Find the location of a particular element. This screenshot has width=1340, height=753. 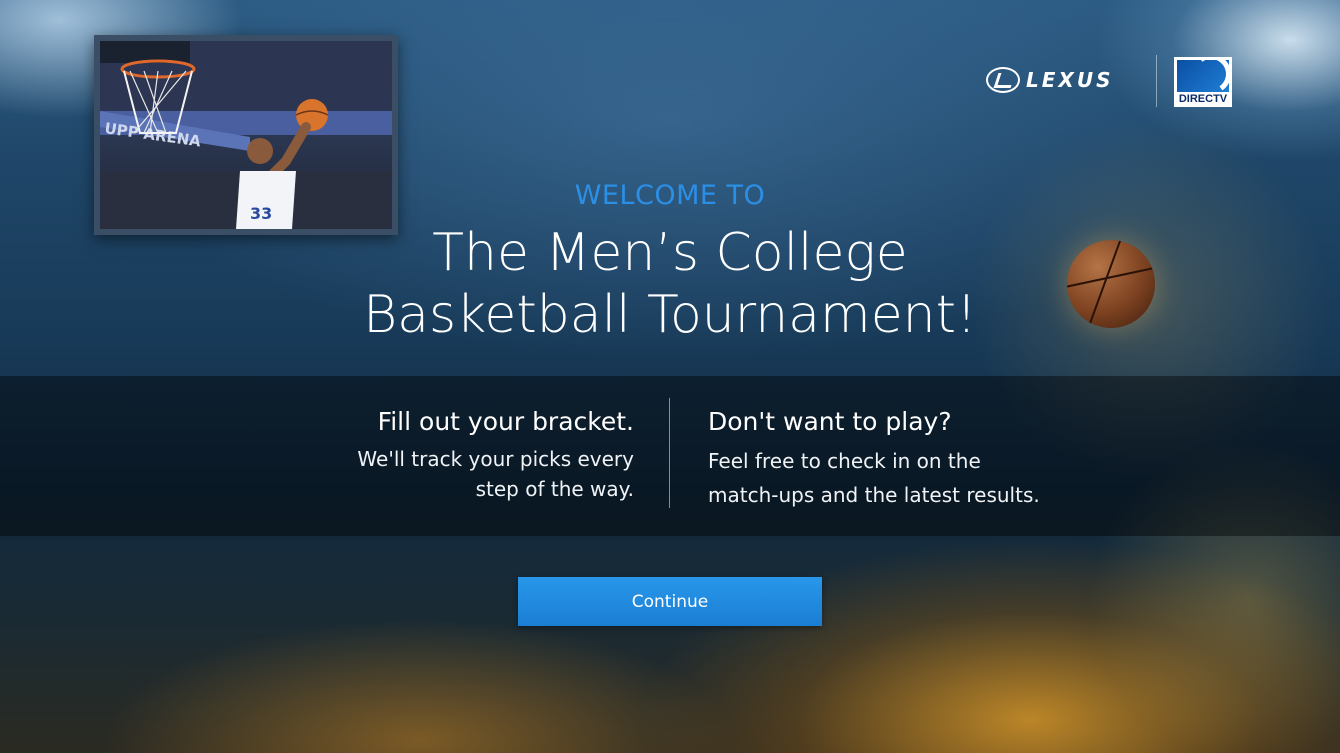

no-play-body-line-1: Feel free to check in on the is located at coordinates (844, 461).